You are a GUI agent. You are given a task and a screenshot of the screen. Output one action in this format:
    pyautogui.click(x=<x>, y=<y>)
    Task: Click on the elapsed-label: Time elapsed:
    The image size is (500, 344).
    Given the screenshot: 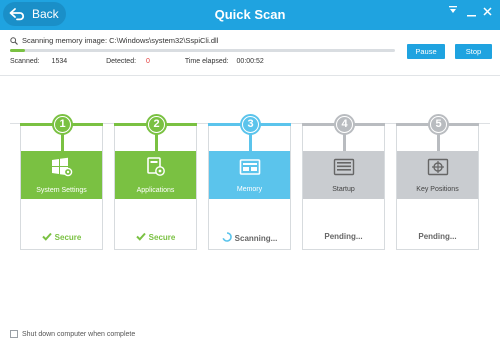 What is the action you would take?
    pyautogui.click(x=206, y=61)
    